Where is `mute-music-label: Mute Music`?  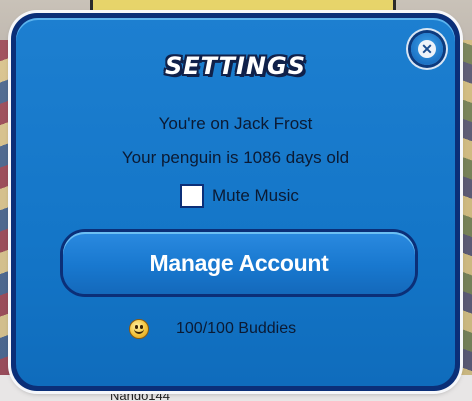
mute-music-label: Mute Music is located at coordinates (255, 195).